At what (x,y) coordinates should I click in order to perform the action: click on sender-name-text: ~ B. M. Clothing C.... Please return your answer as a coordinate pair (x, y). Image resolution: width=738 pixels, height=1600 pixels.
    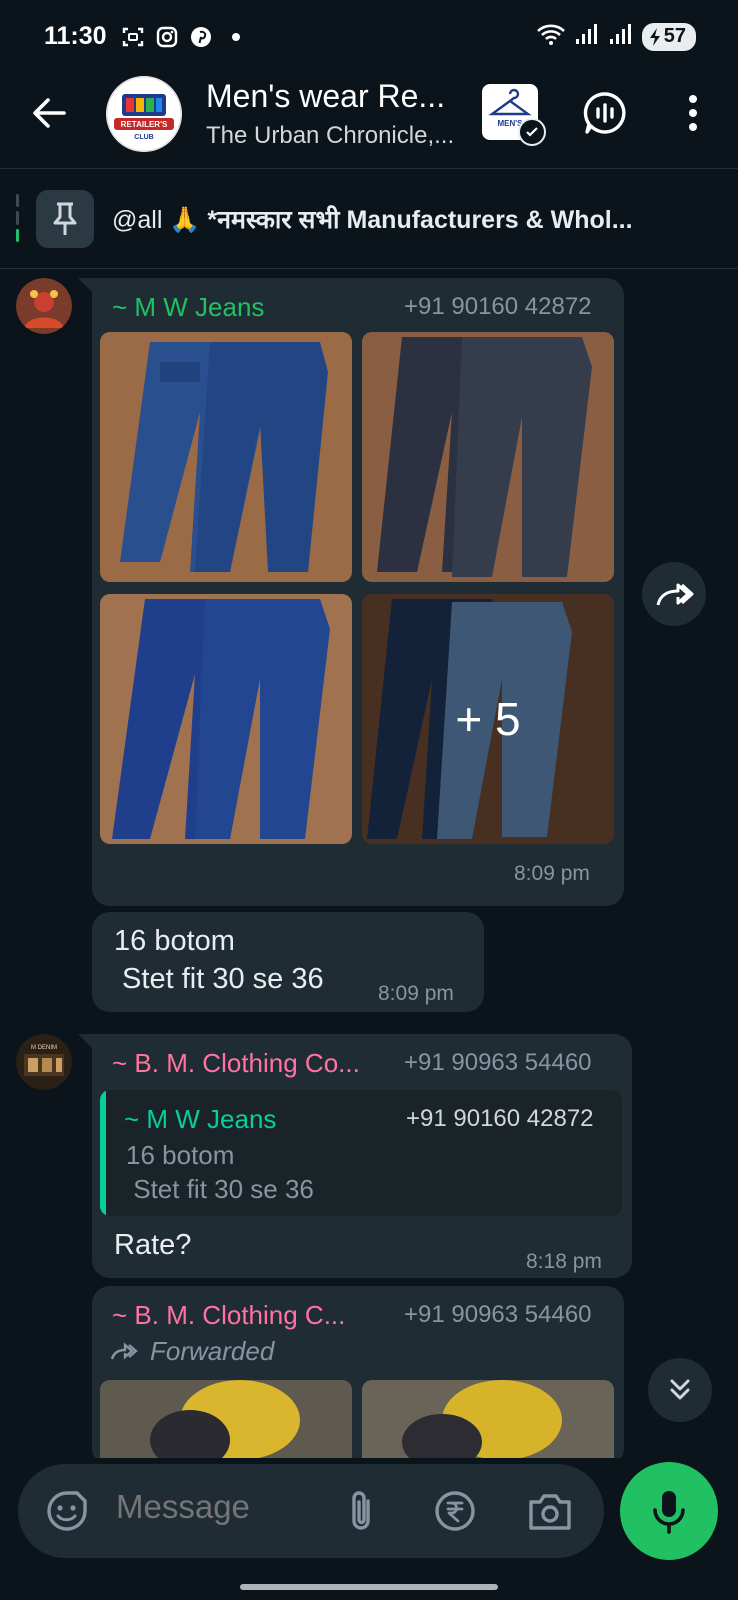
    Looking at the image, I should click on (229, 1315).